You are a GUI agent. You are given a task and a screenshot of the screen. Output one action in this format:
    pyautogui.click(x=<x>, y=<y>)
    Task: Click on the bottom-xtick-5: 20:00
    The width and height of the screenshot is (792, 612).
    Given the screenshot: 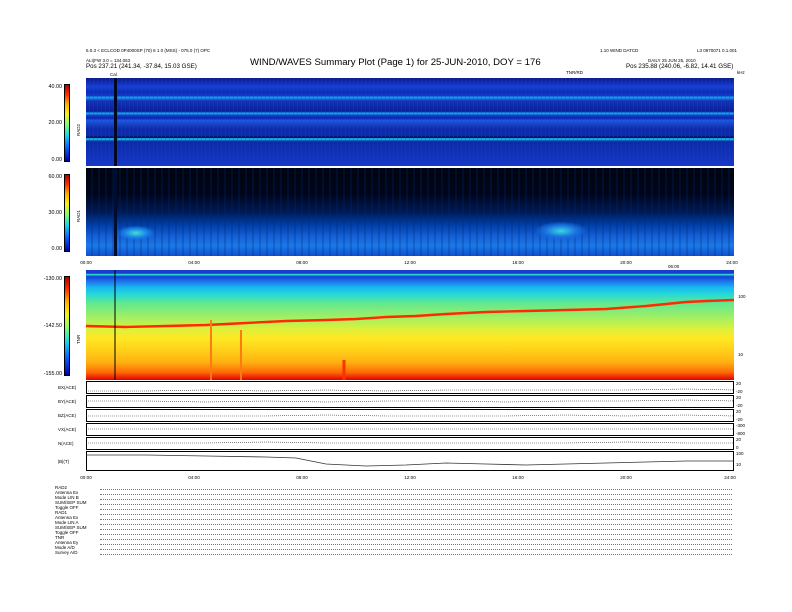 What is the action you would take?
    pyautogui.click(x=626, y=477)
    